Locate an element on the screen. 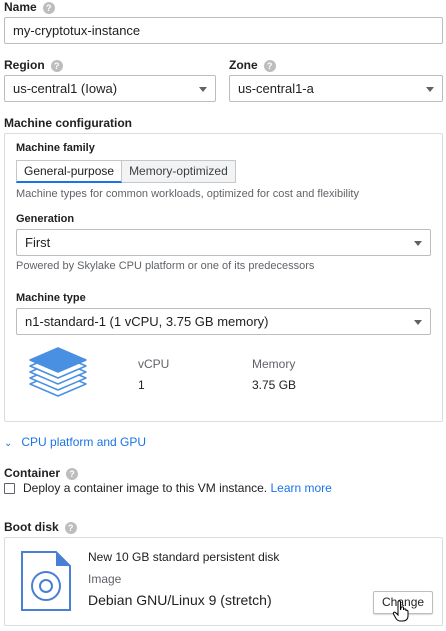  learn-more-link: Learn more is located at coordinates (300, 488).